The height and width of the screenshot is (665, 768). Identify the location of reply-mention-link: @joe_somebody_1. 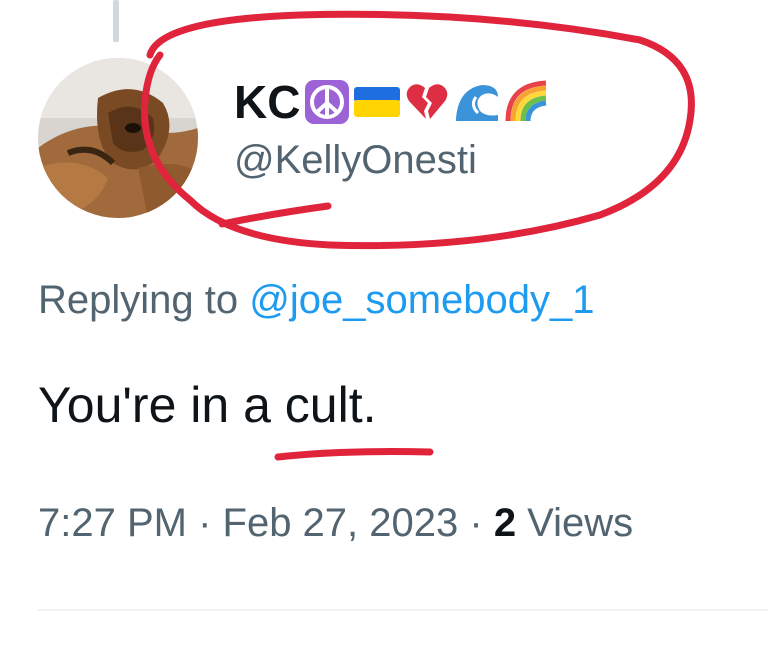
(421, 300).